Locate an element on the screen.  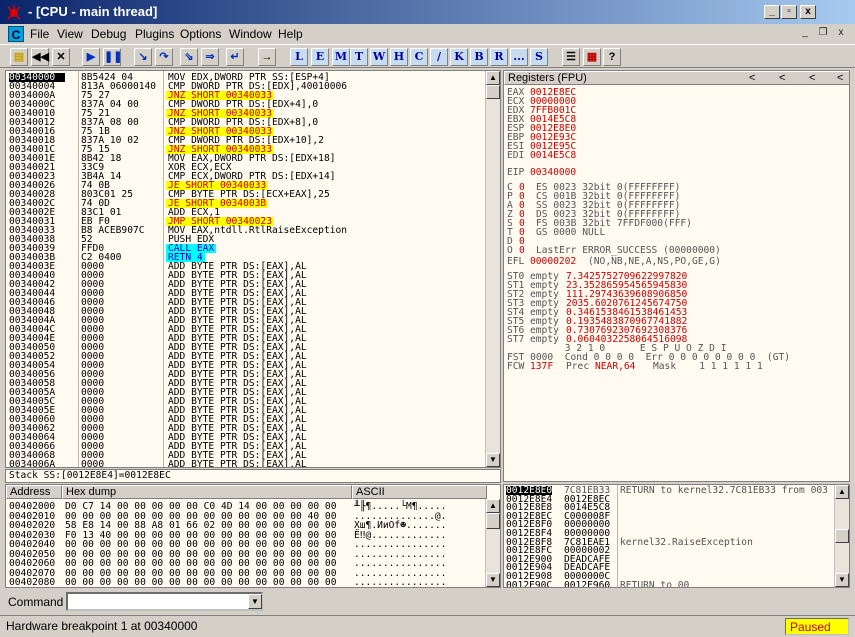
cpu-window-icon: C is located at coordinates (16, 34).